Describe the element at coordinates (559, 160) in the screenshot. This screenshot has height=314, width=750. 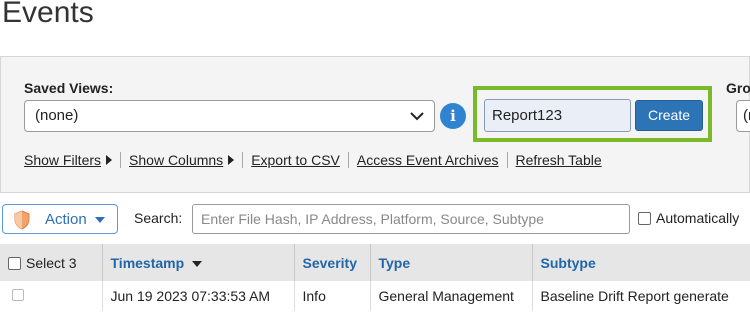
I see `refresh-table-link: Refresh Table` at that location.